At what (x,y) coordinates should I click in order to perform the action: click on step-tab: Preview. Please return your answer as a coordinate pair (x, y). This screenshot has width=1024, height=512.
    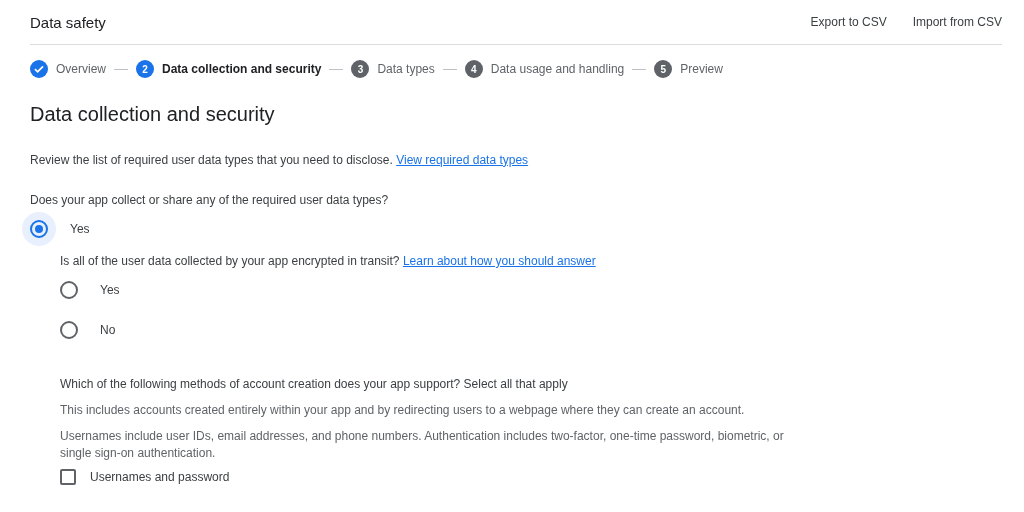
    Looking at the image, I should click on (701, 69).